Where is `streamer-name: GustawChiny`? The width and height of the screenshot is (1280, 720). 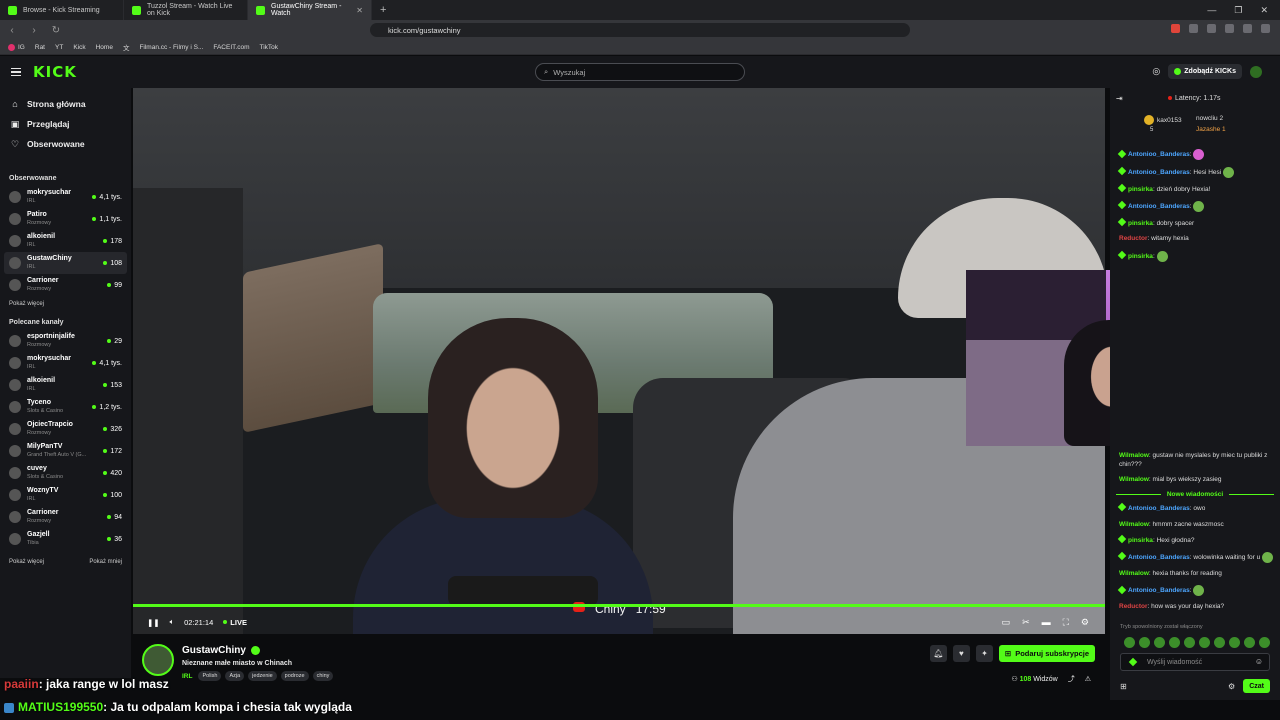
streamer-name: GustawChiny is located at coordinates (221, 650).